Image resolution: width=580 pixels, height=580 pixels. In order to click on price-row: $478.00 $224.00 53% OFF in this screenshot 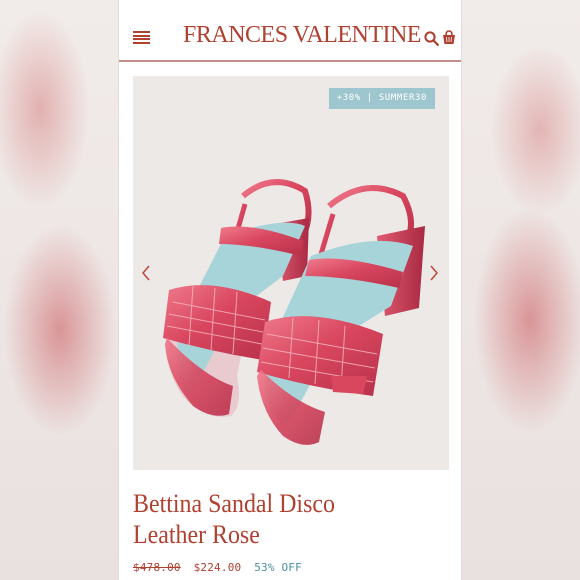, I will do `click(217, 567)`.